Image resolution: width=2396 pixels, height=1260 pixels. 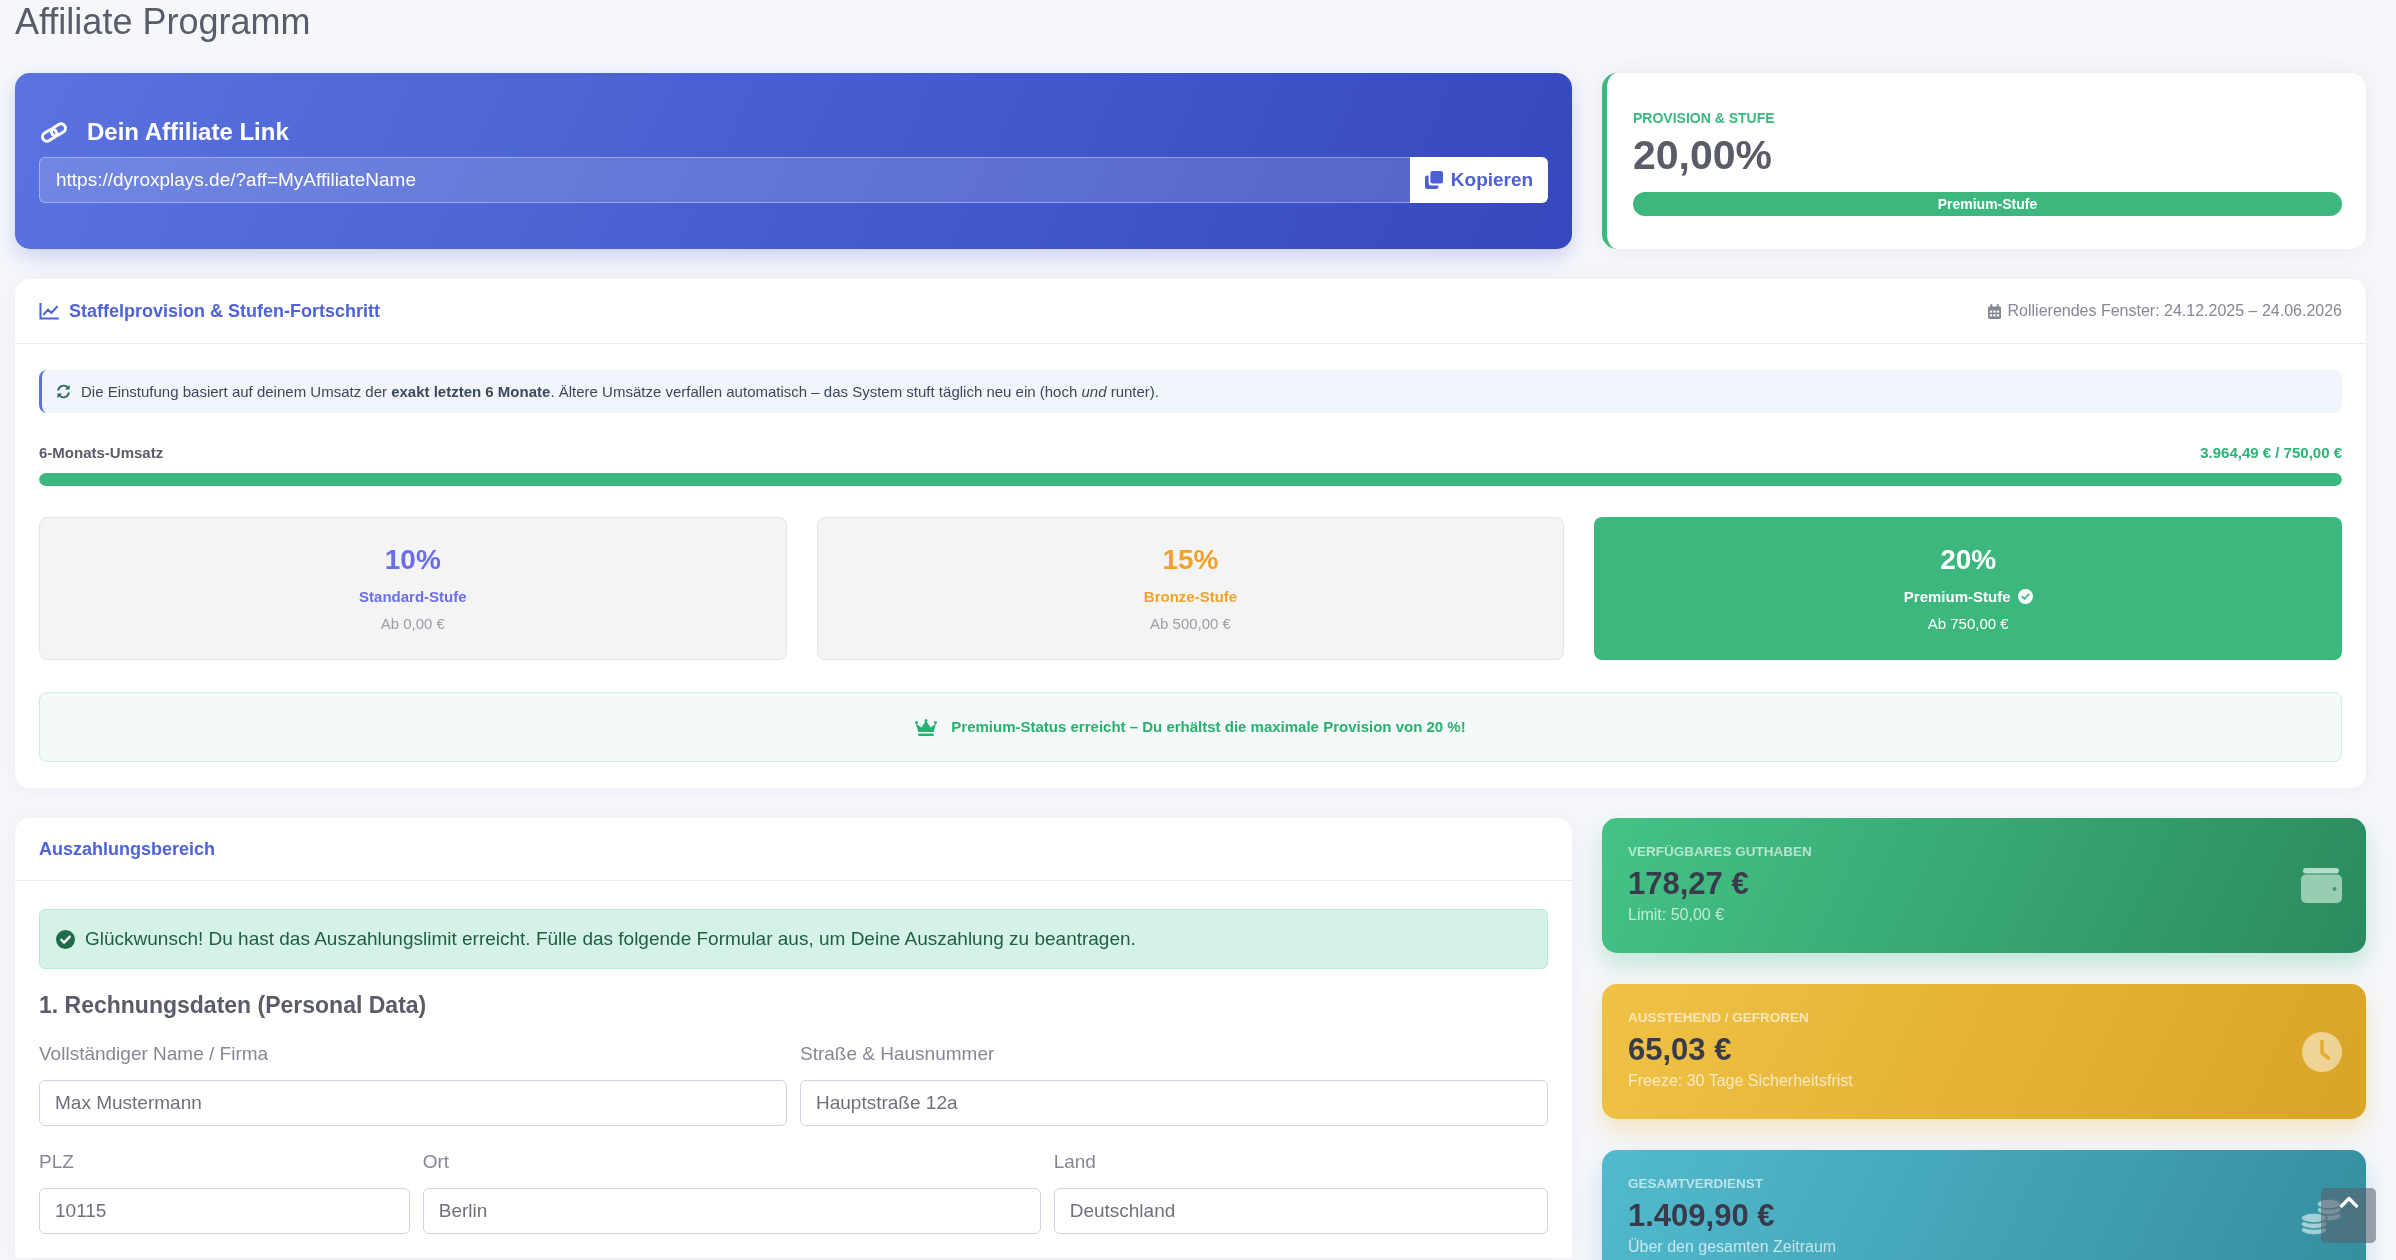 What do you see at coordinates (2322, 1051) in the screenshot?
I see `clock-icon` at bounding box center [2322, 1051].